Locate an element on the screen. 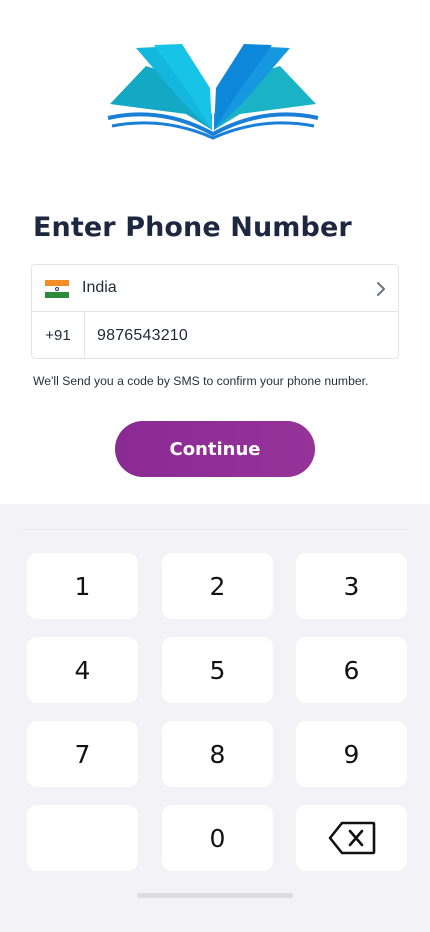  key-5: 5 is located at coordinates (217, 670).